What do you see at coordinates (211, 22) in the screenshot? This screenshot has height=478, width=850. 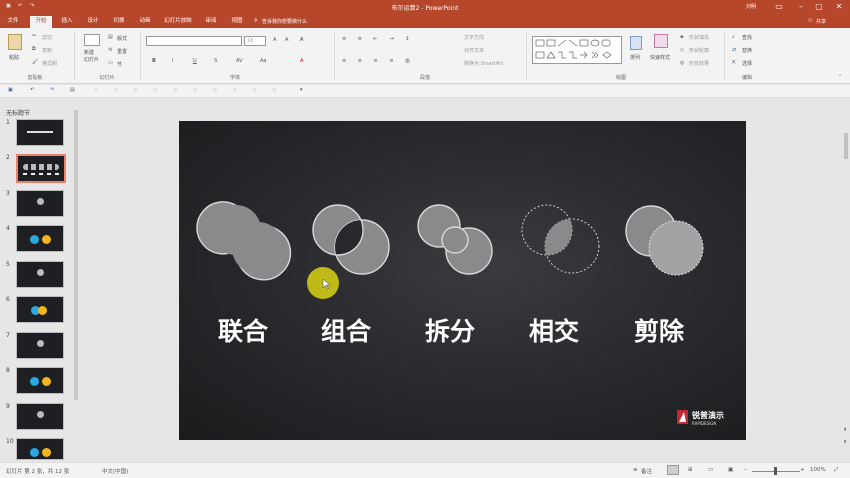 I see `tab-review: 审阅` at bounding box center [211, 22].